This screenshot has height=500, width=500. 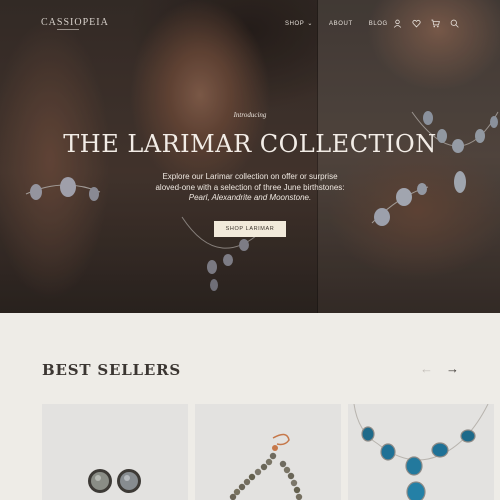 What do you see at coordinates (435, 23) in the screenshot?
I see `cart-icon` at bounding box center [435, 23].